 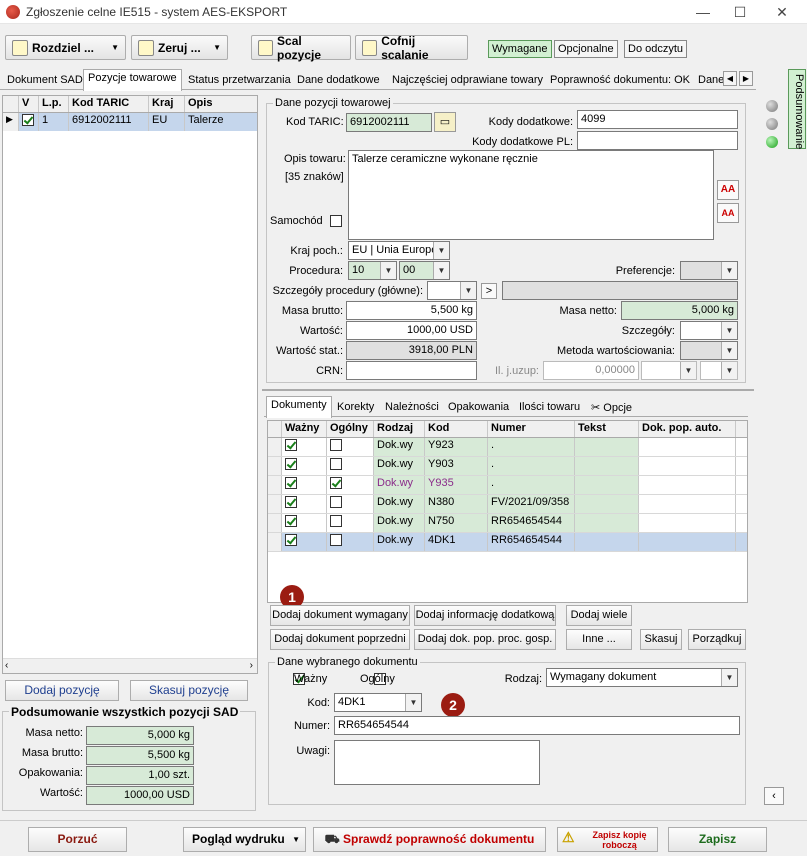 I want to click on document-type-select: Wymagany dokument ▼, so click(x=642, y=677).